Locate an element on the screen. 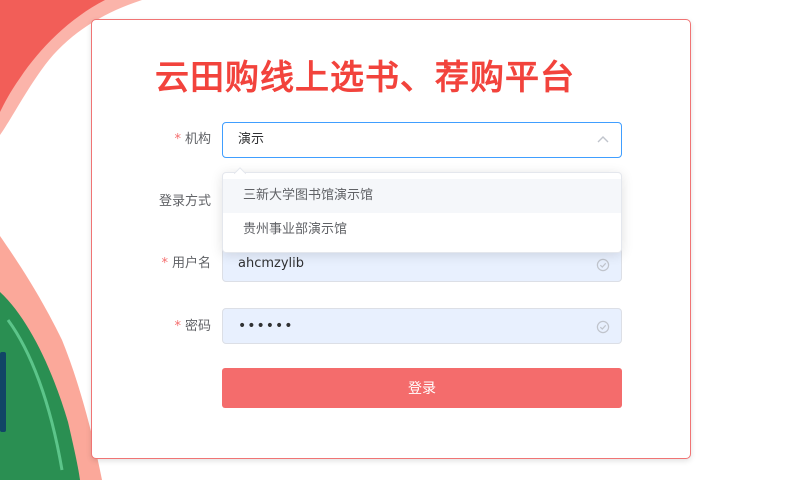 This screenshot has height=480, width=786. page-title: 云田购线上选书、荐购平台 is located at coordinates (365, 78).